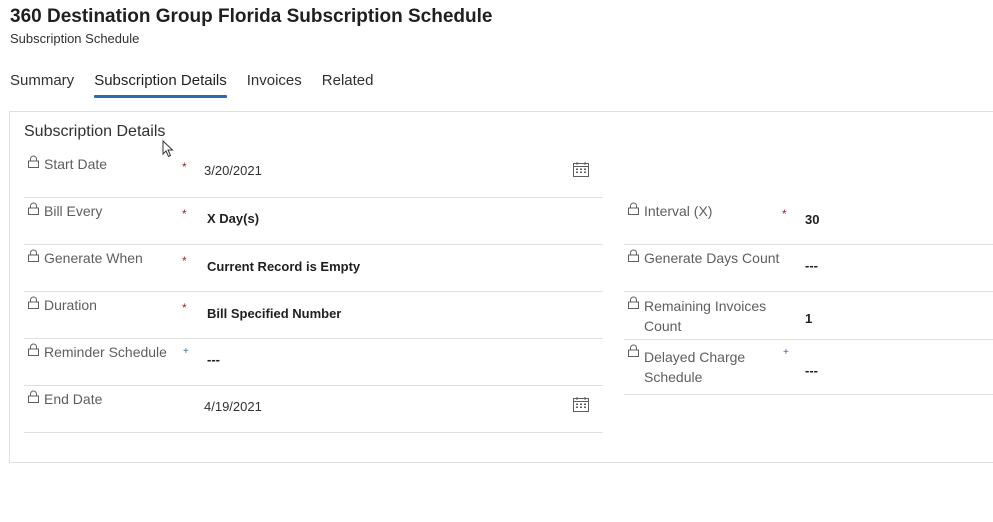 The height and width of the screenshot is (522, 993). Describe the element at coordinates (42, 84) in the screenshot. I see `tab-summary: Summary` at that location.